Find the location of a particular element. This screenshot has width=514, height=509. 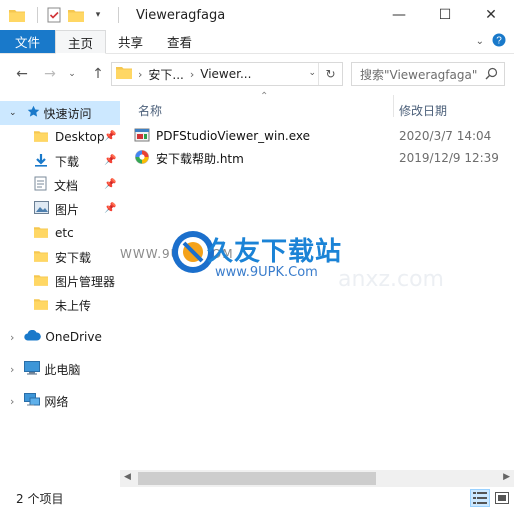

nav-label: 快速访问 is located at coordinates (67, 113).